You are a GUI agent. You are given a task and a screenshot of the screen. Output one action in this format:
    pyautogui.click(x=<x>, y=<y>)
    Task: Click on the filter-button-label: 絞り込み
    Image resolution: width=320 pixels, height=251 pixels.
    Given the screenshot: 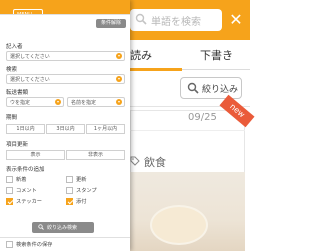 What is the action you would take?
    pyautogui.click(x=220, y=90)
    